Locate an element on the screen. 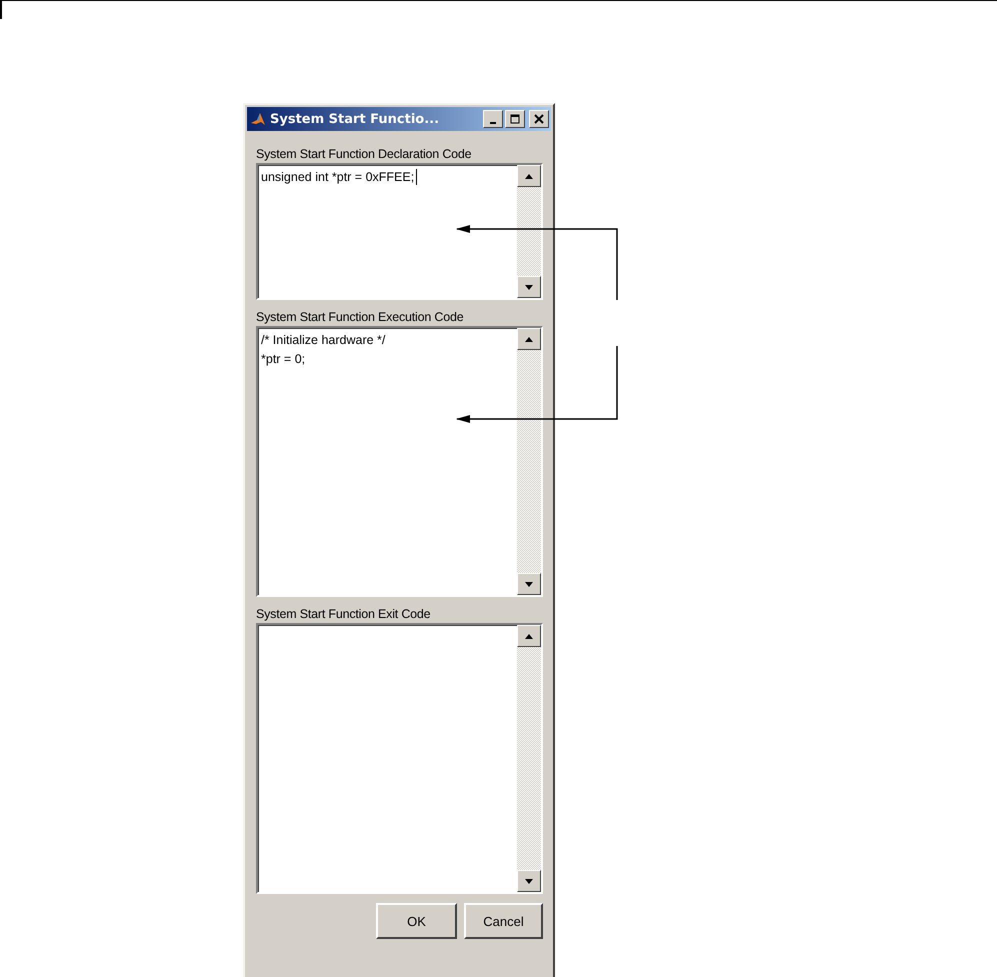 The width and height of the screenshot is (997, 977). code-line: unsigned int *ptr = 0xFFEE; is located at coordinates (337, 177).